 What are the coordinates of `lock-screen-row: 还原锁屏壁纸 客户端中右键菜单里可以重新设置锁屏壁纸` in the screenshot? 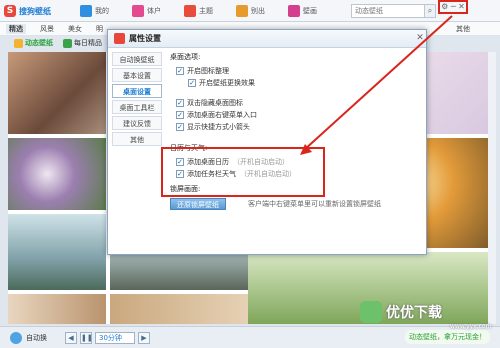 It's located at (295, 204).